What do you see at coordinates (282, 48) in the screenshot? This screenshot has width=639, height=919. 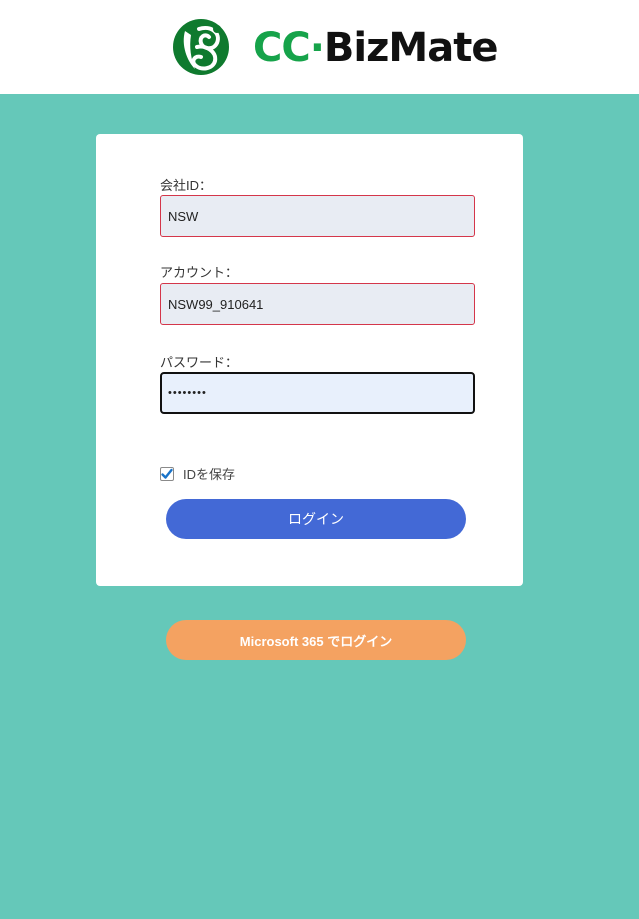 I see `logo-cc-text: CC` at bounding box center [282, 48].